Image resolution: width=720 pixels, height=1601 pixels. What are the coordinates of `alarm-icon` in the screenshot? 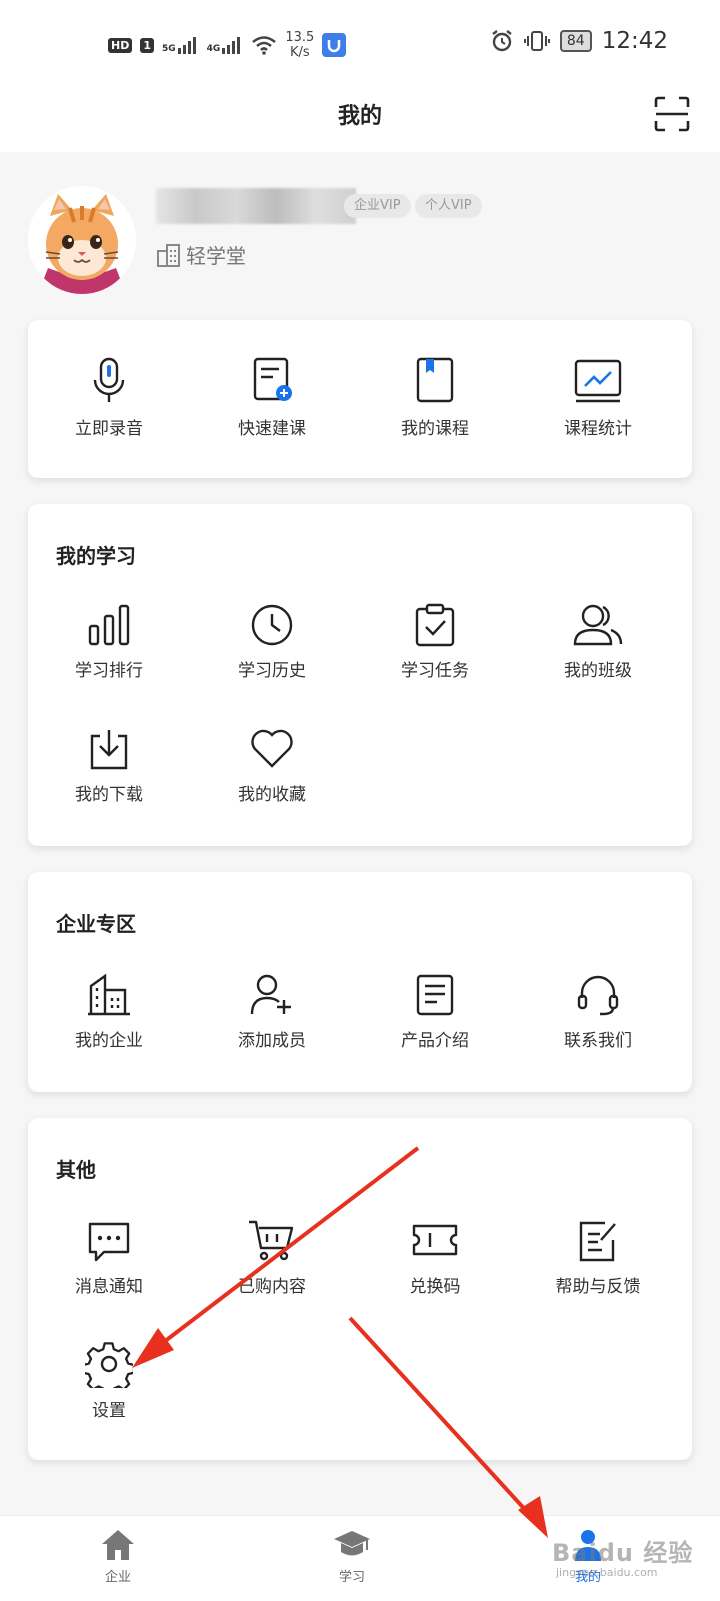 It's located at (502, 41).